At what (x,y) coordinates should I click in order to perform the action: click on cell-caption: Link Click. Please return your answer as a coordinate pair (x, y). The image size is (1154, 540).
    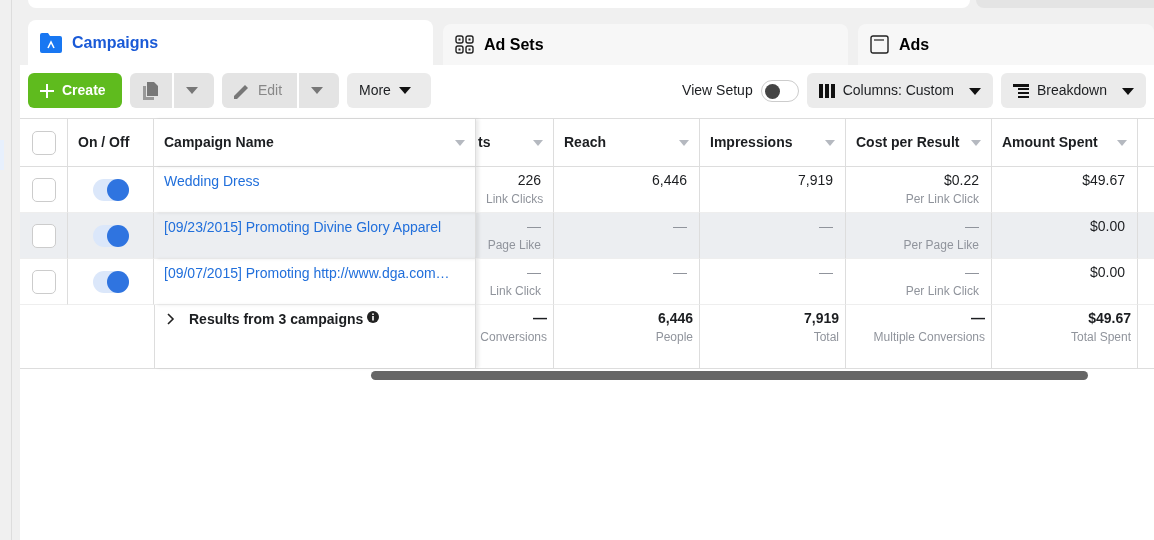
    Looking at the image, I should click on (514, 291).